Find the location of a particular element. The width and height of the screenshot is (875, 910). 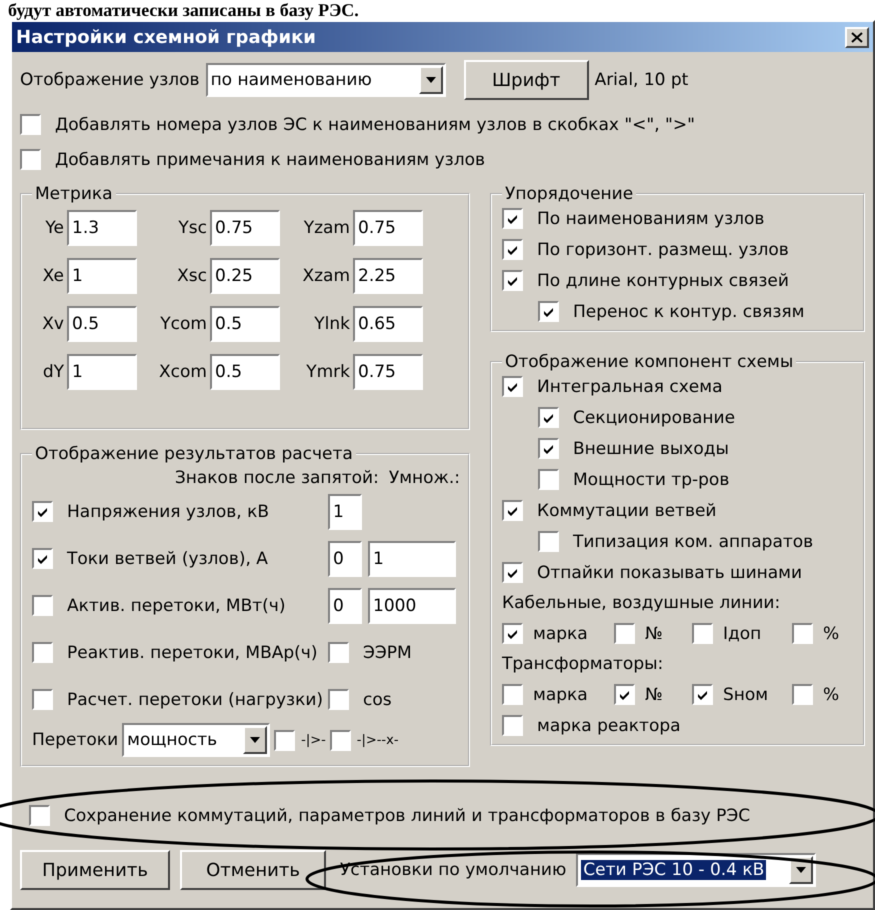

checkbox-label: Перенос к контур. связям is located at coordinates (688, 312).